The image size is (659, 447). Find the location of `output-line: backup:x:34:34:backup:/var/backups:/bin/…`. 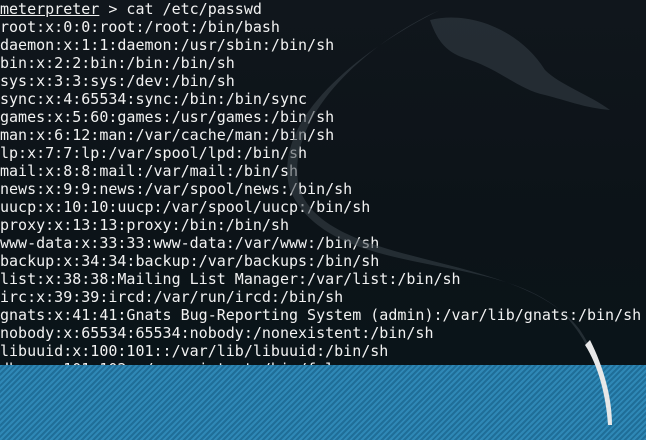

output-line: backup:x:34:34:backup:/var/backups:/bin/… is located at coordinates (190, 261).